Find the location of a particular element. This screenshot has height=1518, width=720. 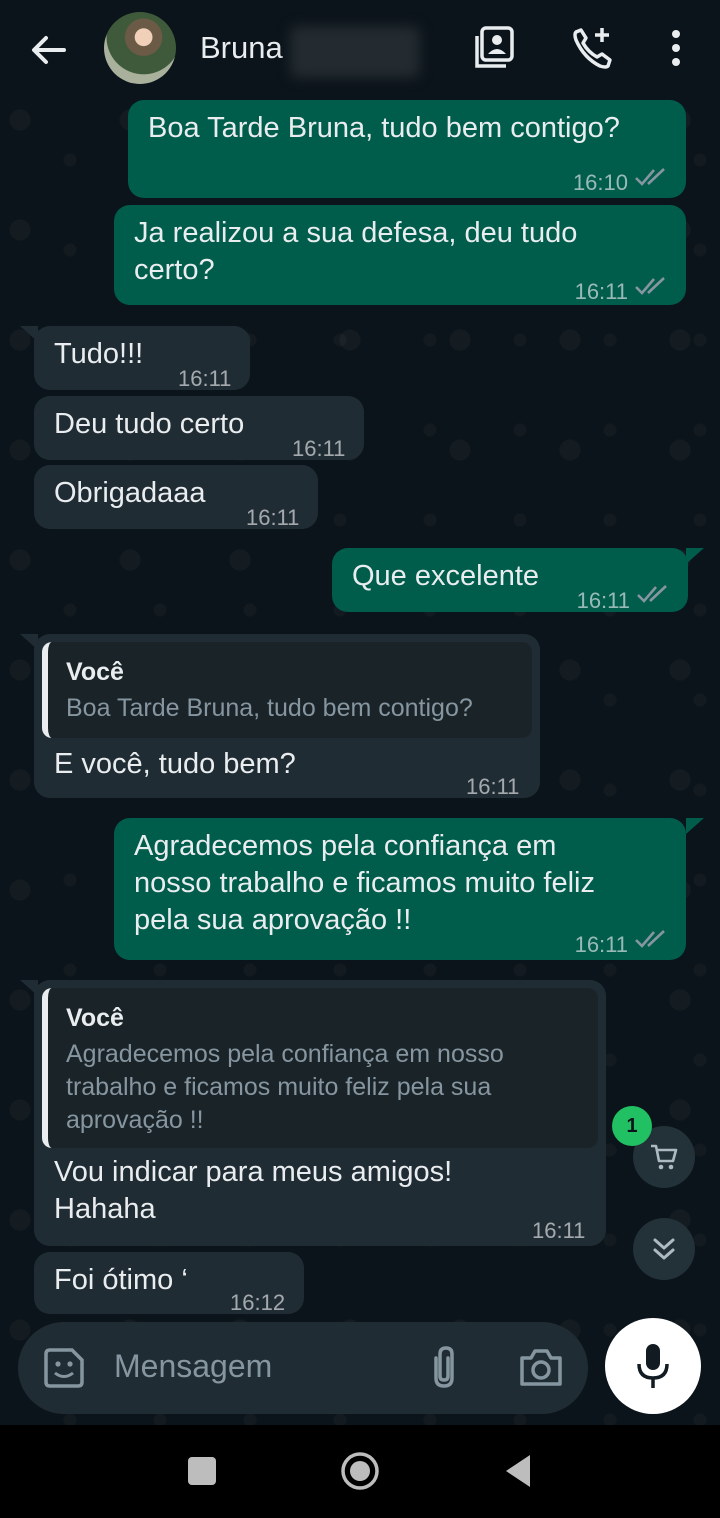

message-incoming: Deu tudo certo 16:11 is located at coordinates (199, 428).